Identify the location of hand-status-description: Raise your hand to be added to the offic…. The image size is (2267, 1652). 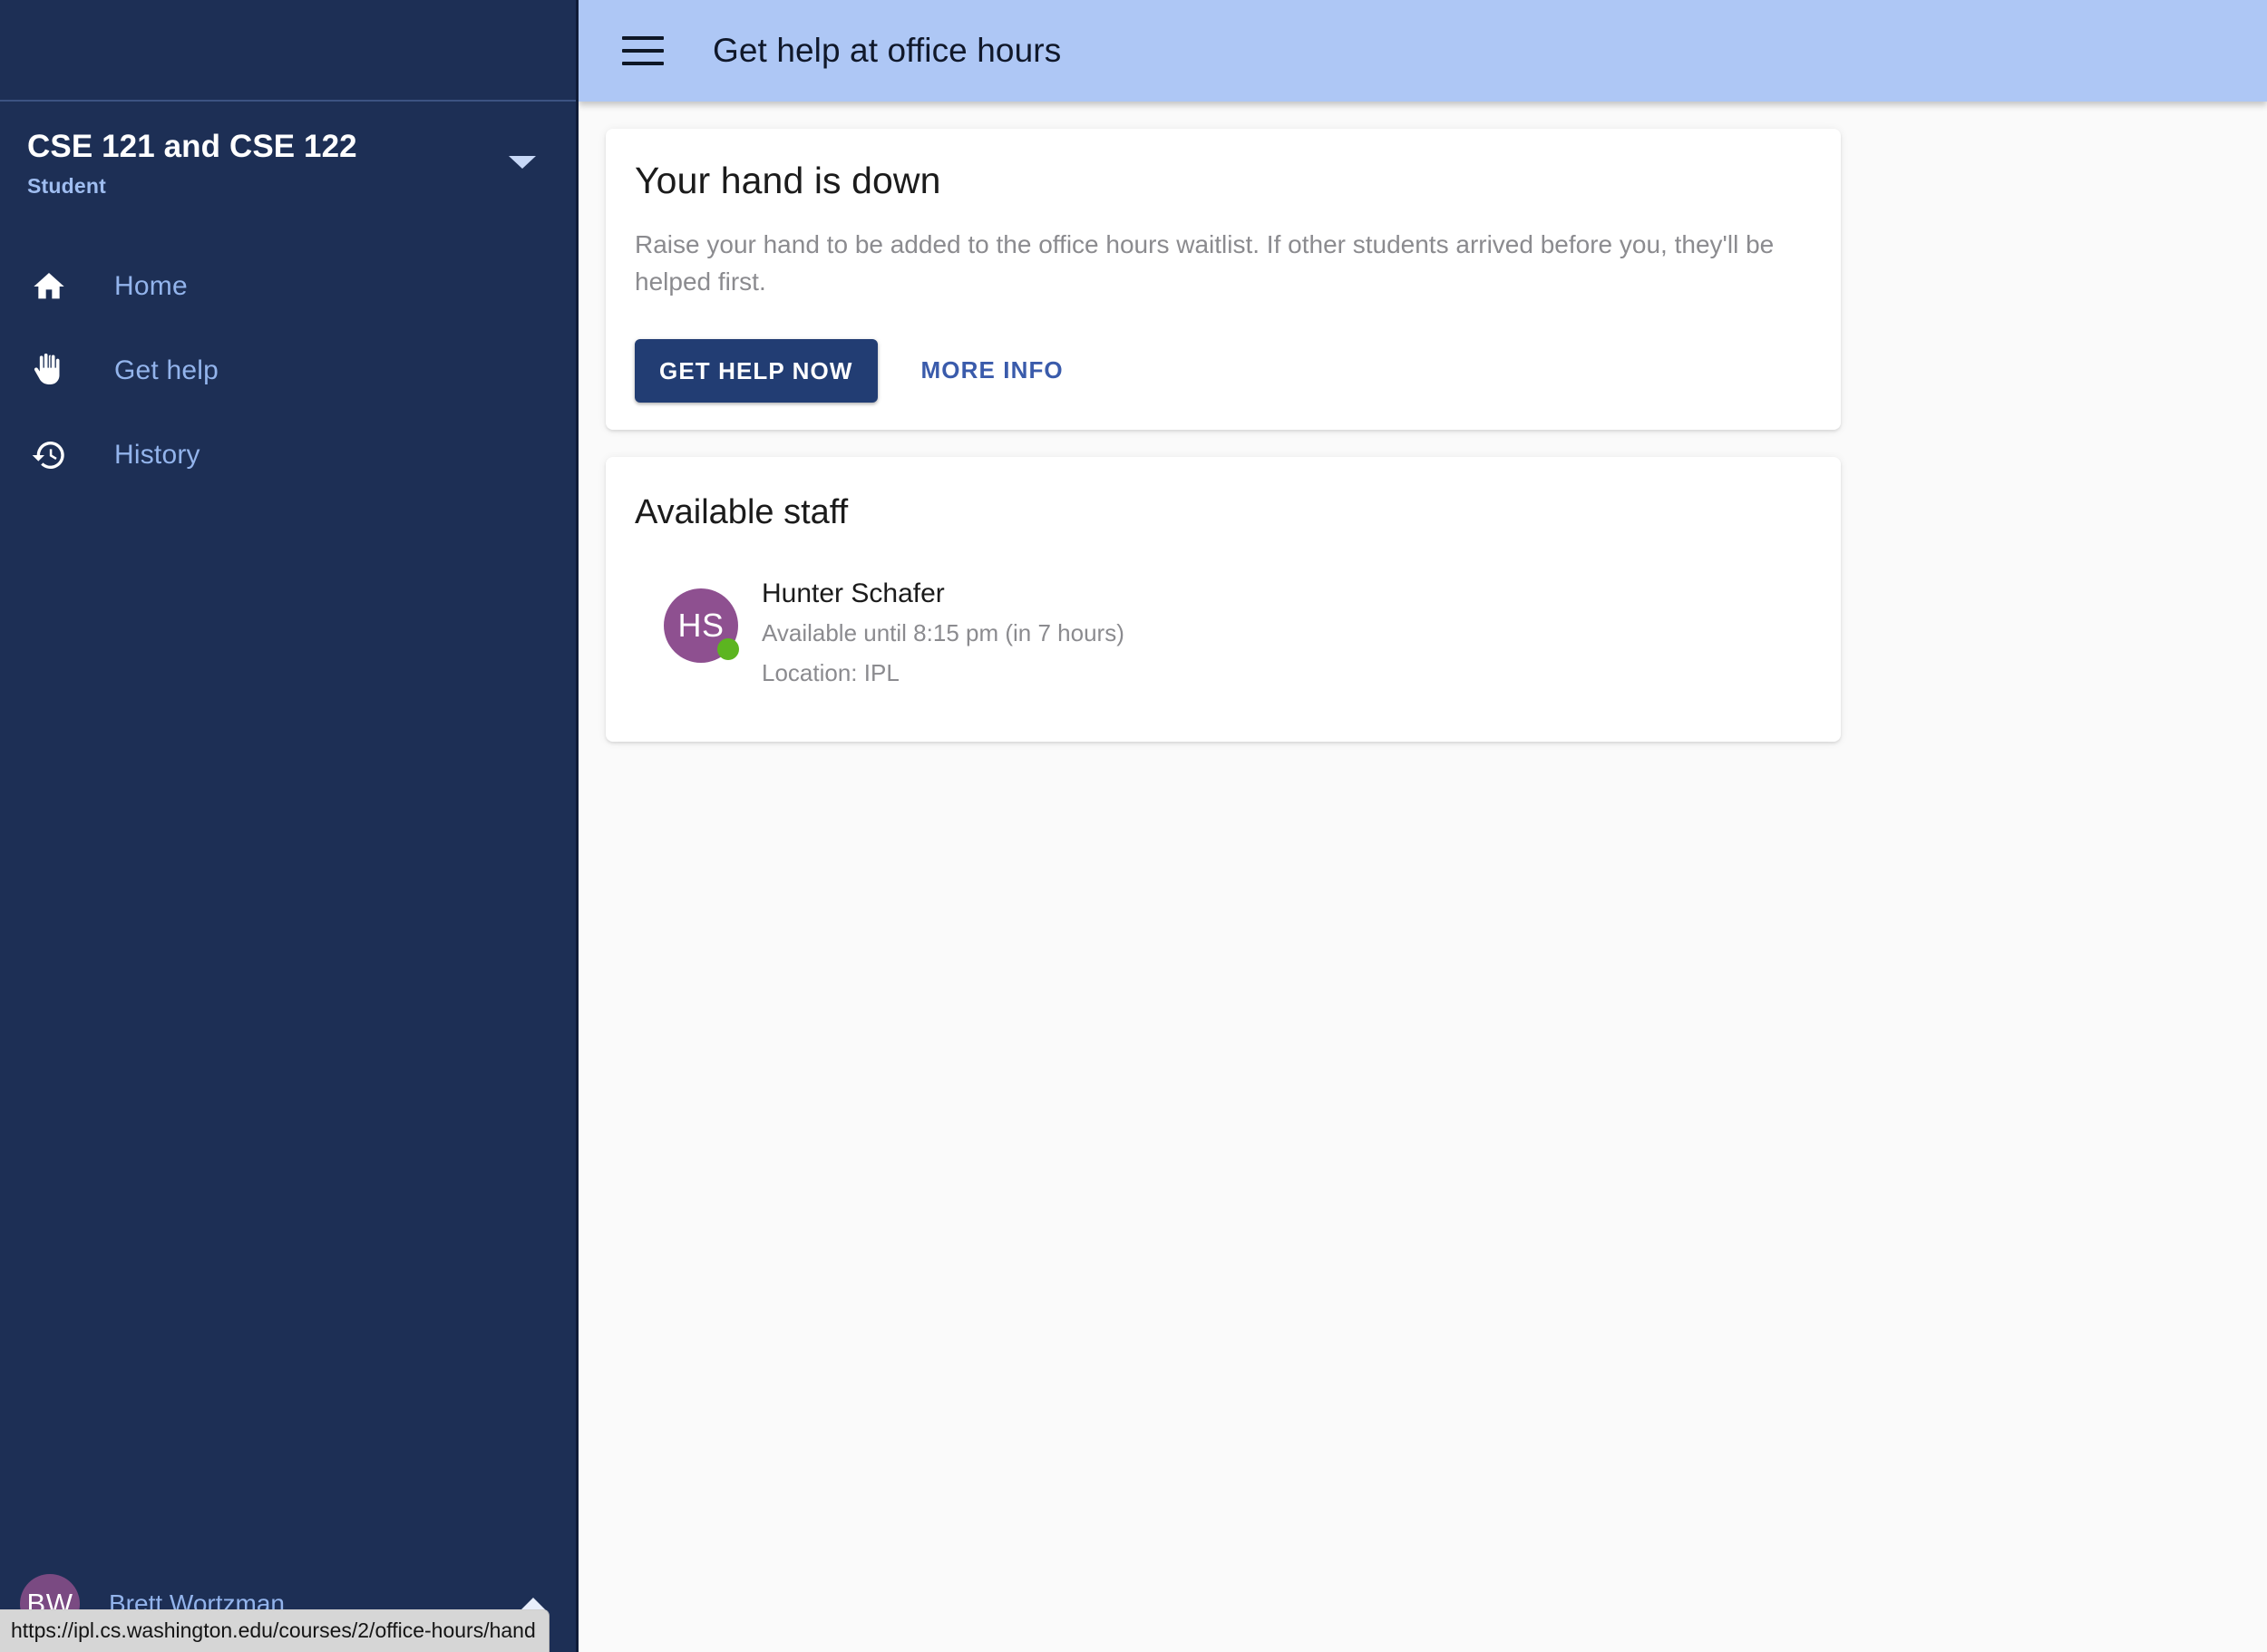
(1205, 263).